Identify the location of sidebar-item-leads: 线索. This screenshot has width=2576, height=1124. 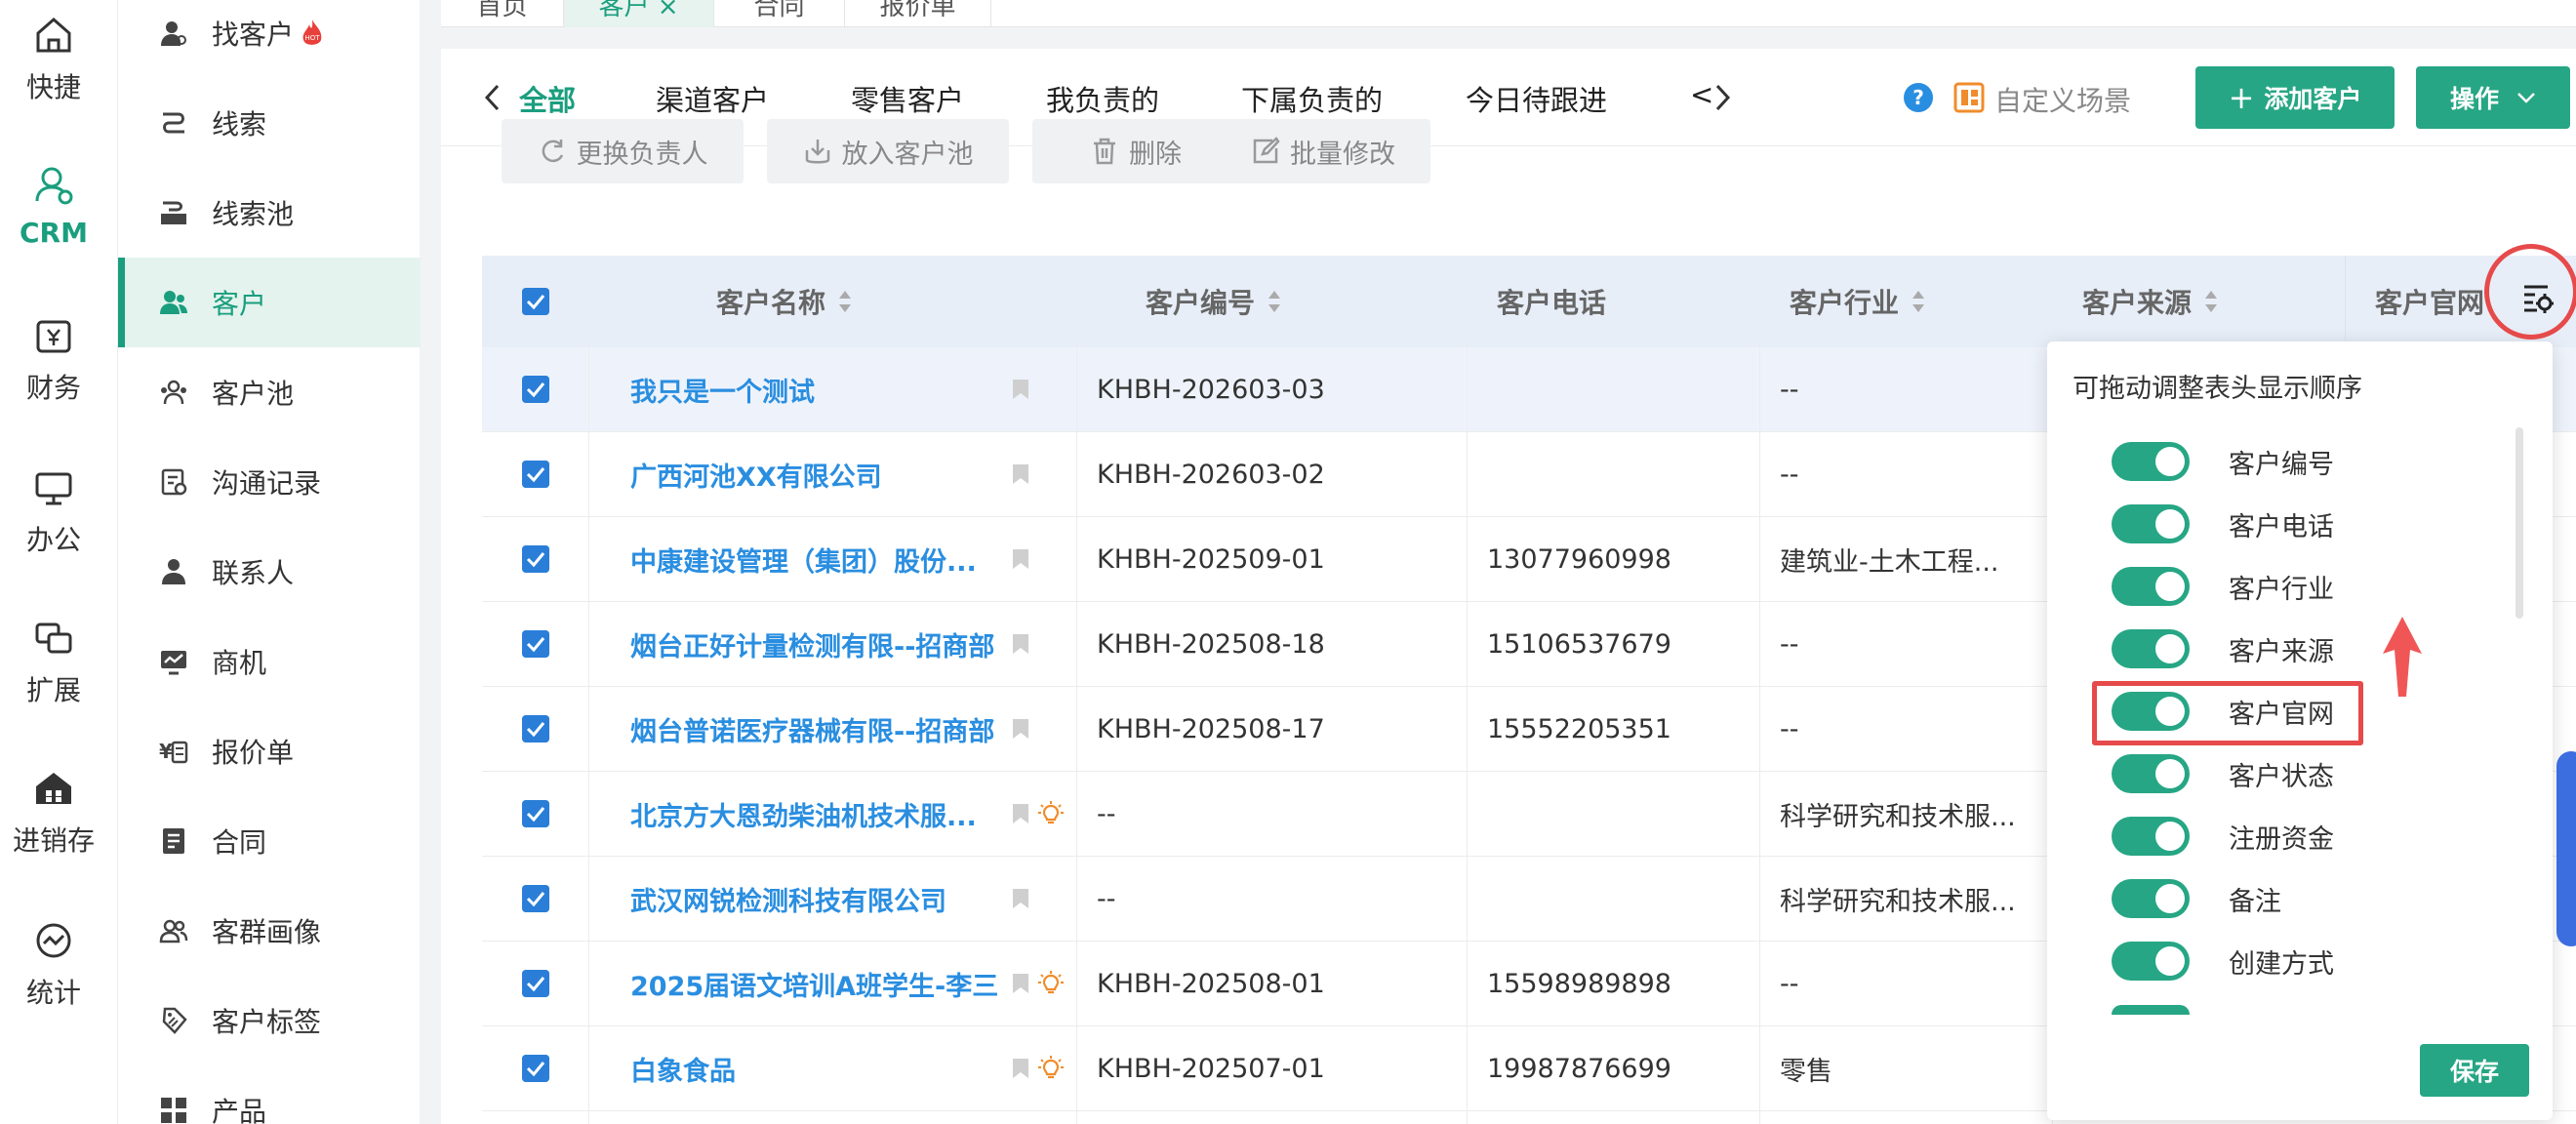
(269, 123).